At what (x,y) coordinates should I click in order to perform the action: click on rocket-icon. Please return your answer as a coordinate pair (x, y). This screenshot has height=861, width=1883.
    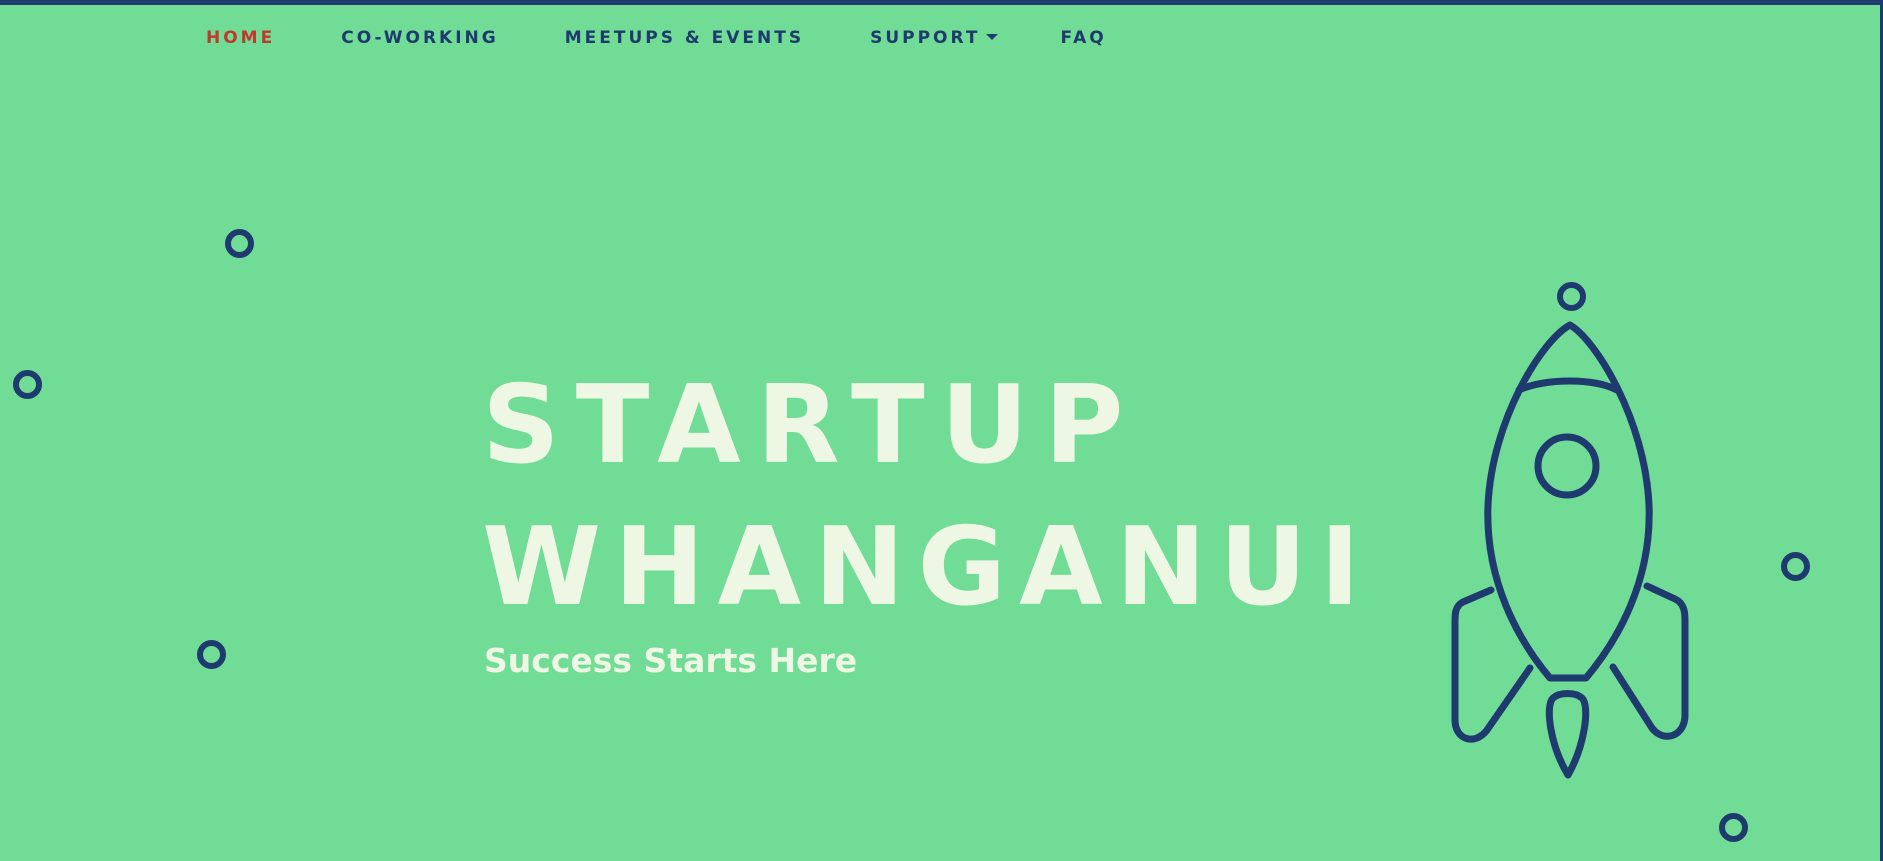
    Looking at the image, I should click on (1570, 550).